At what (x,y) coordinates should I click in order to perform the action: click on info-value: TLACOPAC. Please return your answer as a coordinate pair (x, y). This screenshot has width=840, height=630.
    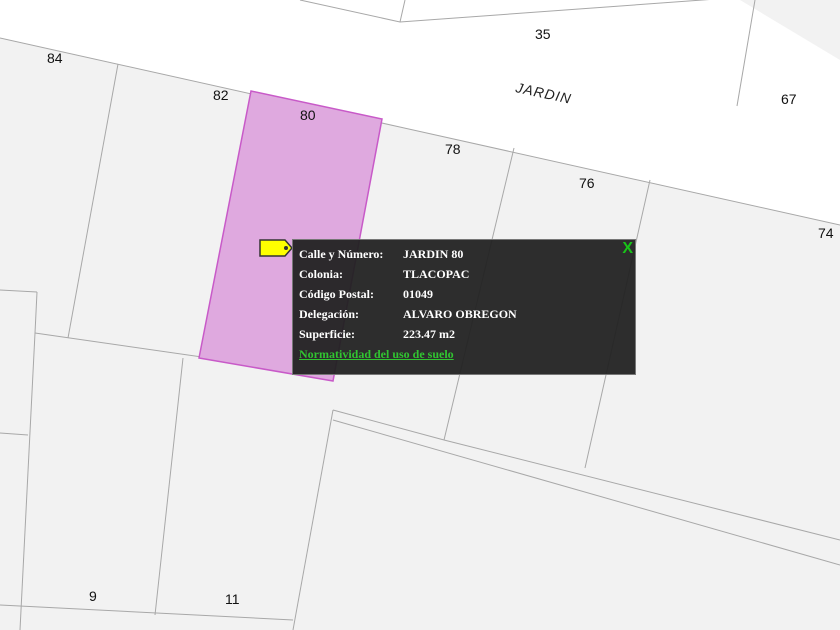
    Looking at the image, I should click on (436, 274).